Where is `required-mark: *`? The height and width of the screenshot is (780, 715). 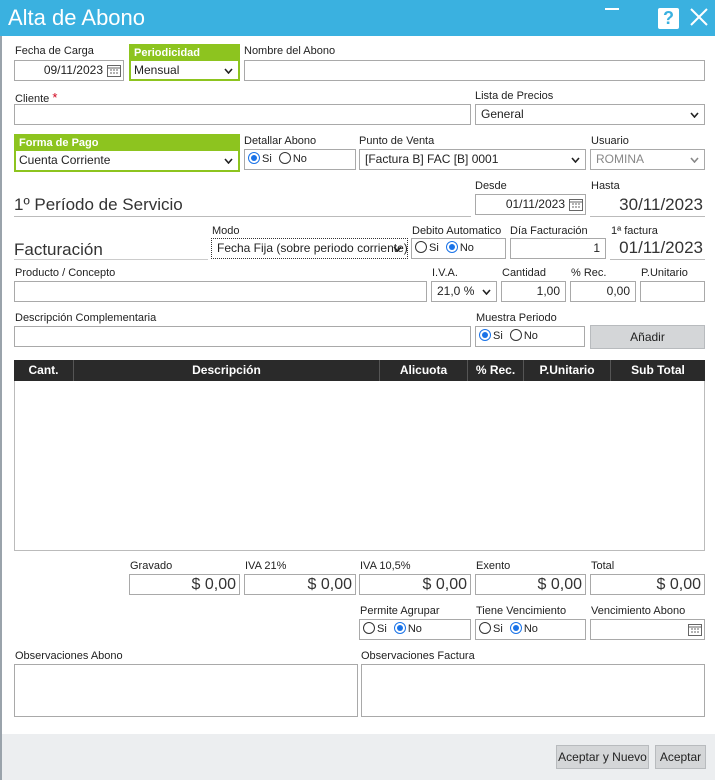
required-mark: * is located at coordinates (55, 97).